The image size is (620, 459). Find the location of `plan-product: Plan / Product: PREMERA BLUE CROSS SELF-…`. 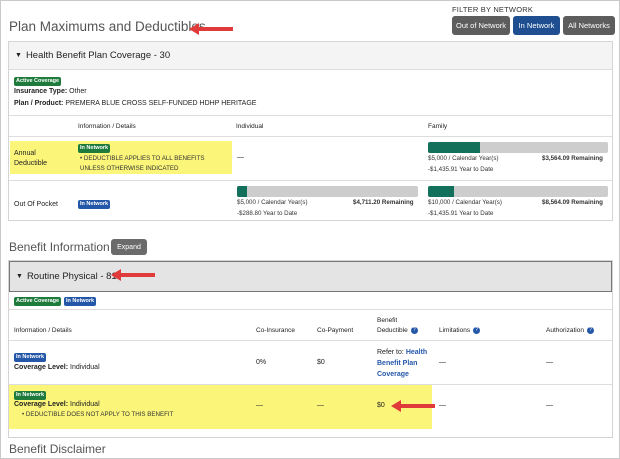

plan-product: Plan / Product: PREMERA BLUE CROSS SELF-… is located at coordinates (135, 103).